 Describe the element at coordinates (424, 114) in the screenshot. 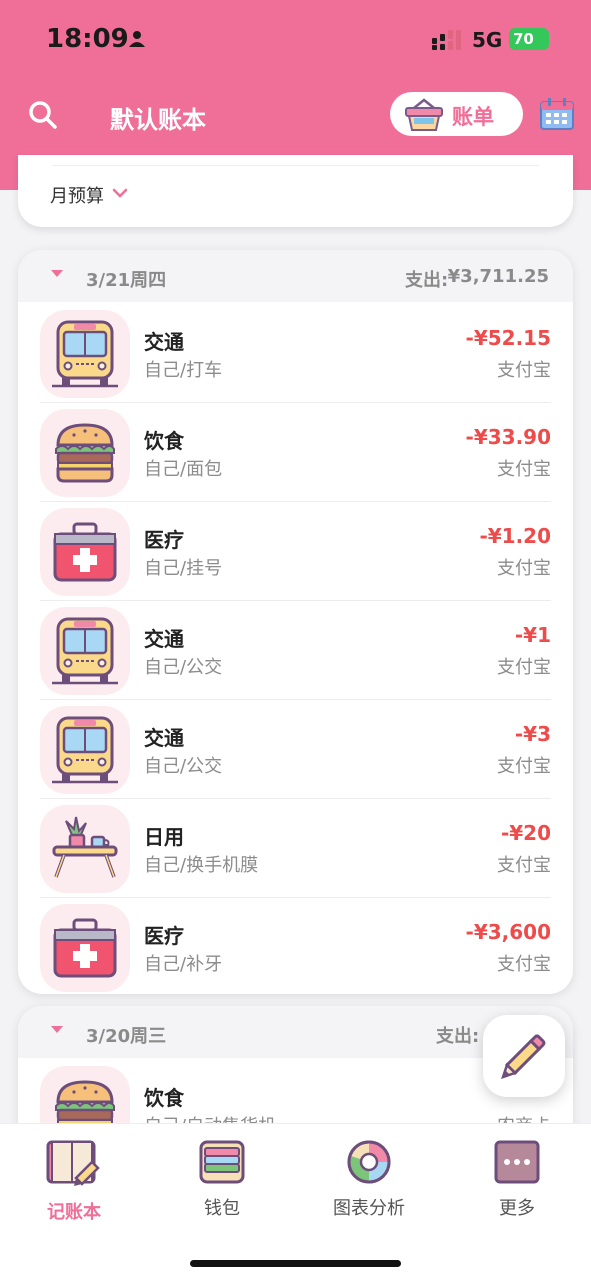

I see `basket-icon` at that location.